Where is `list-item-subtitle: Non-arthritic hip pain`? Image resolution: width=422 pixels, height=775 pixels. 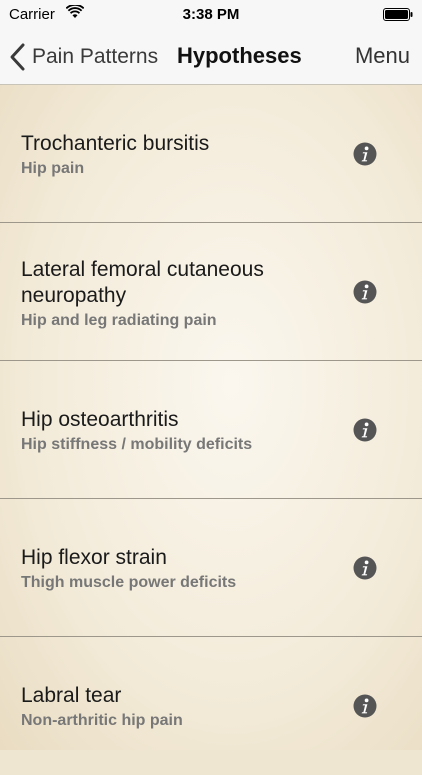 list-item-subtitle: Non-arthritic hip pain is located at coordinates (102, 720).